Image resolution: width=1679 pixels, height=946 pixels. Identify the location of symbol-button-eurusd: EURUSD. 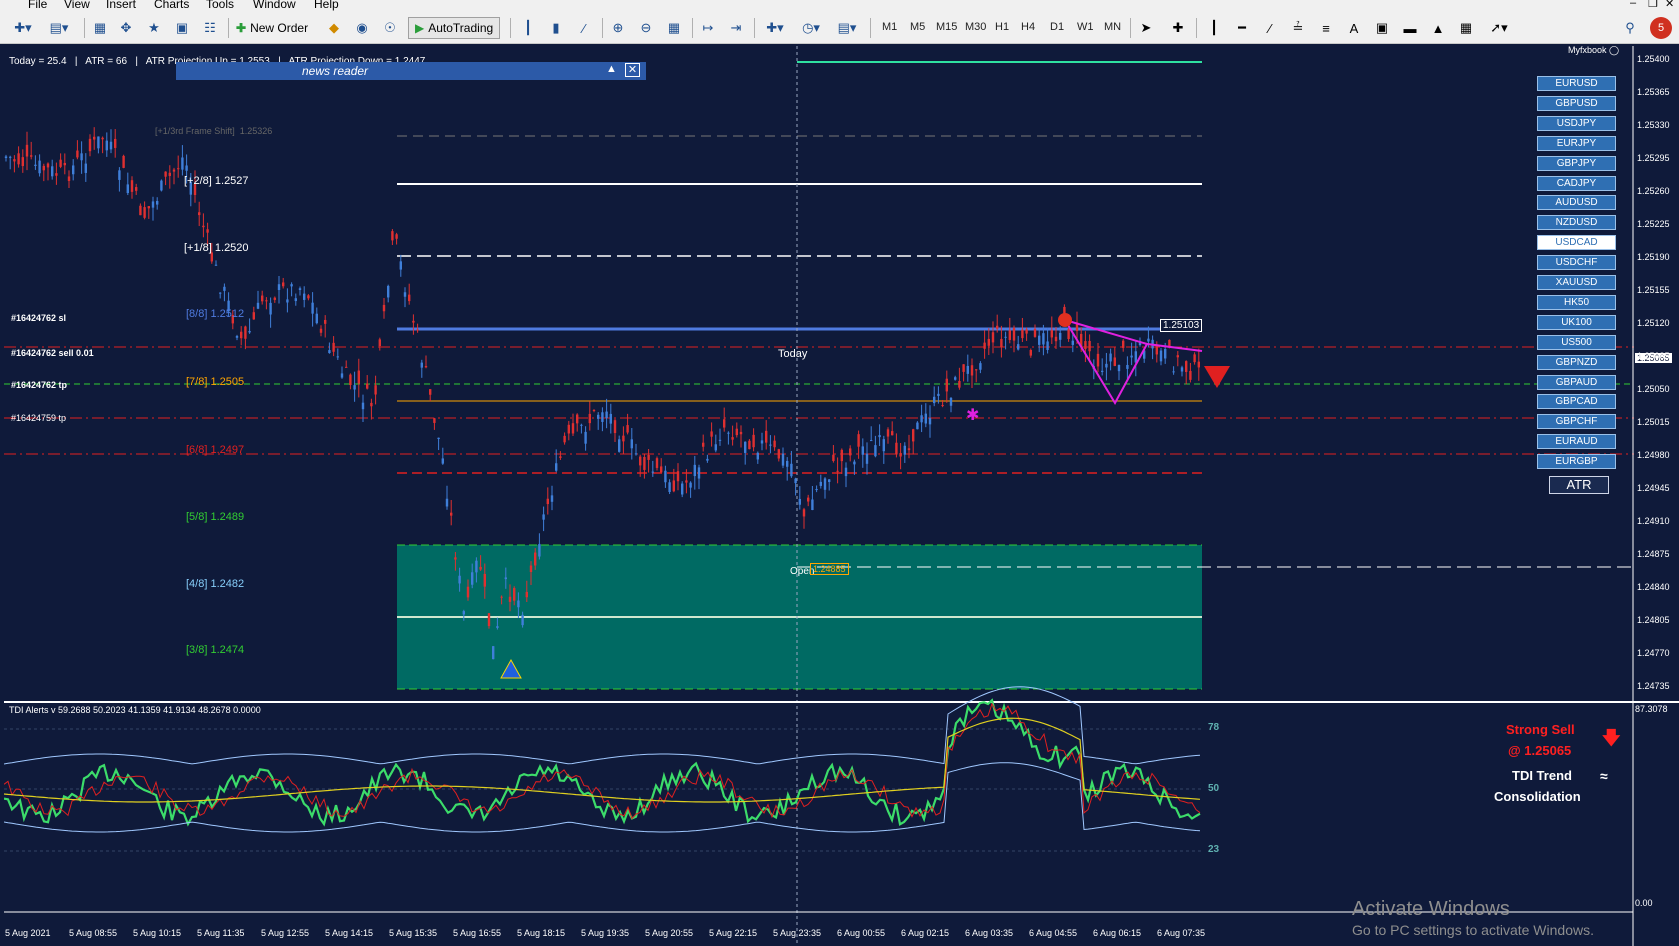
(1576, 83).